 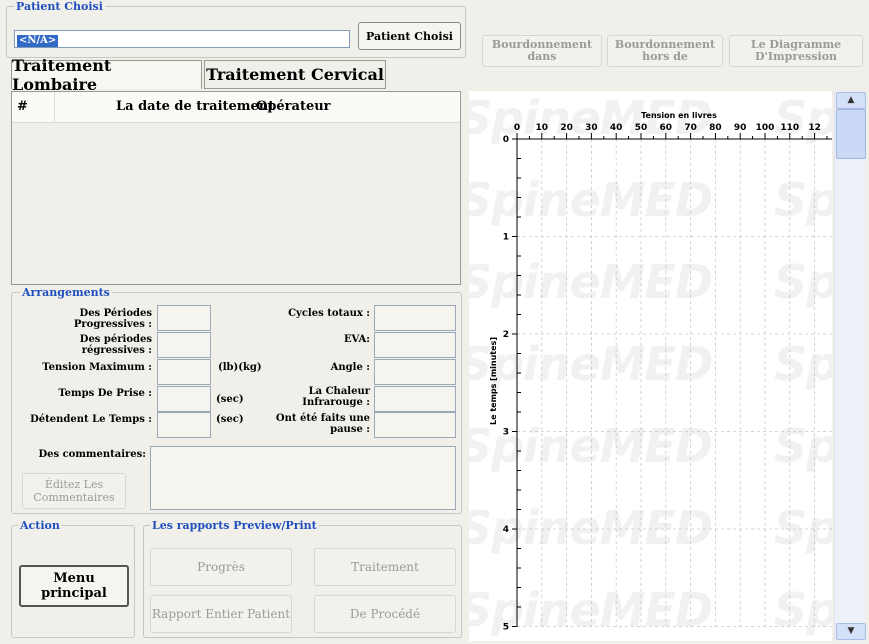 What do you see at coordinates (74, 586) in the screenshot?
I see `main-menu-button: Menu principal` at bounding box center [74, 586].